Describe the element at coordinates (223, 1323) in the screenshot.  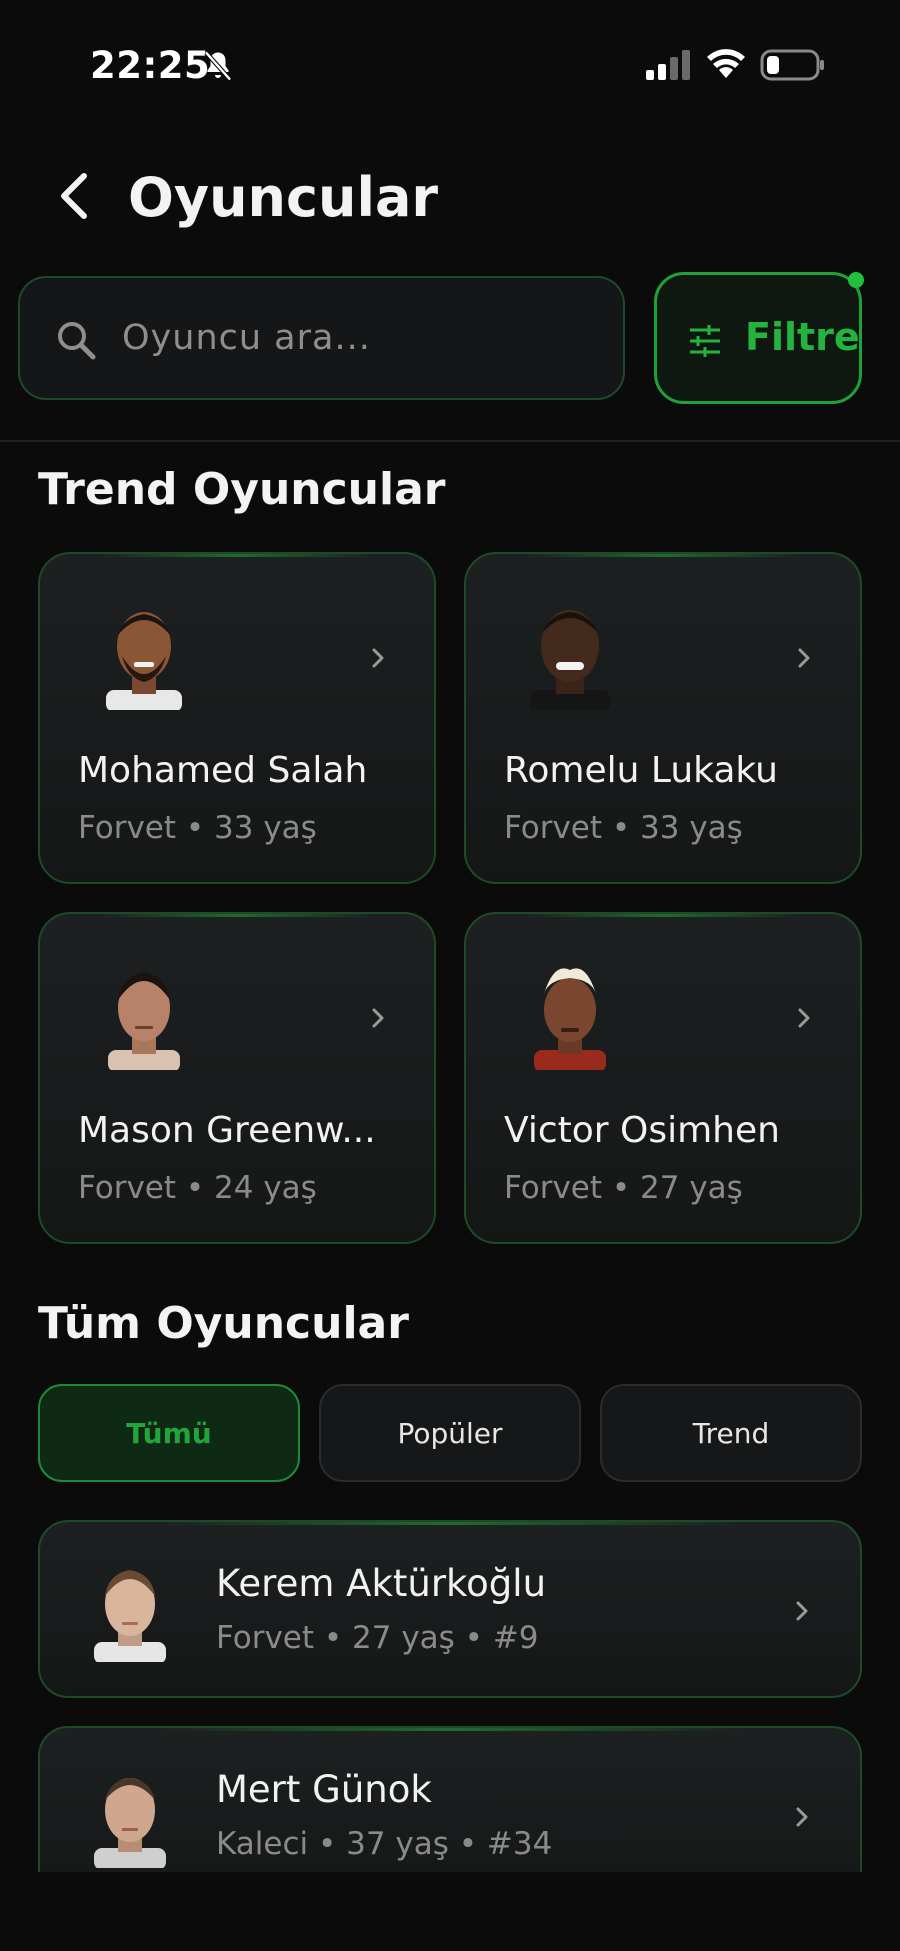
I see `all-players-section-title: Tüm Oyuncular` at that location.